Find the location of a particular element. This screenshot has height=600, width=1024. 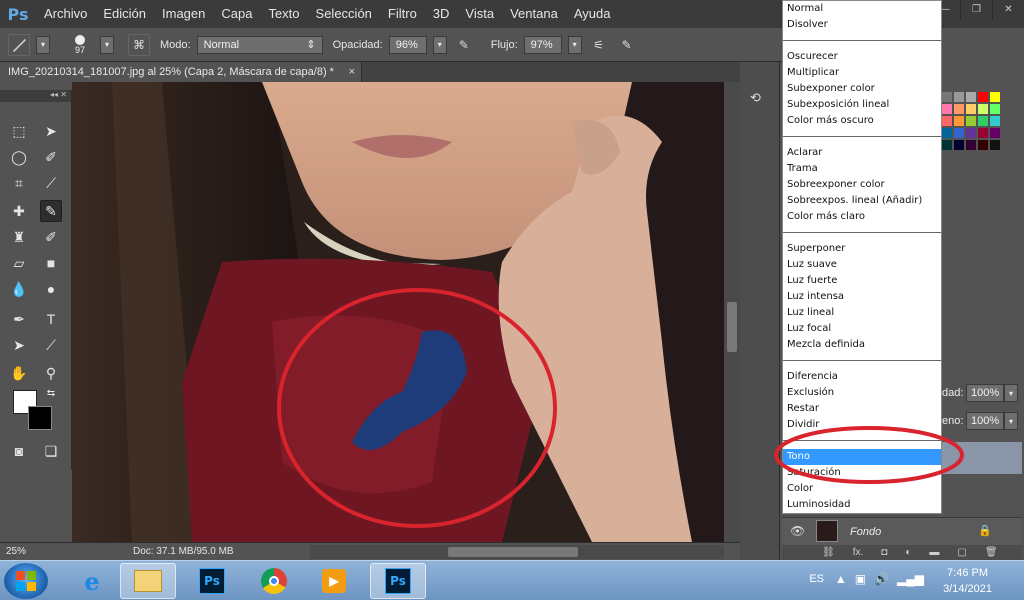

menu-vista: Vista is located at coordinates (479, 14).